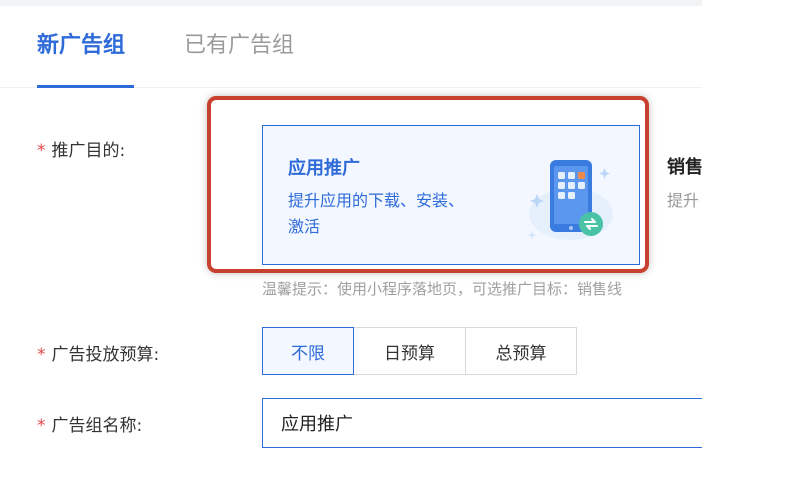  Describe the element at coordinates (376, 213) in the screenshot. I see `goal-option-desc: 提升应用的下载、安装、激活` at that location.